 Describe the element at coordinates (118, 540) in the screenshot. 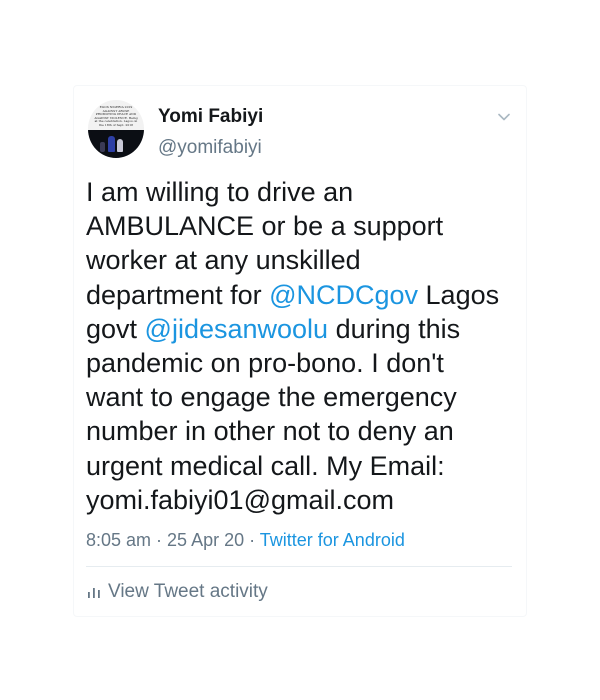

I see `tweet-time: 8:05 am` at that location.